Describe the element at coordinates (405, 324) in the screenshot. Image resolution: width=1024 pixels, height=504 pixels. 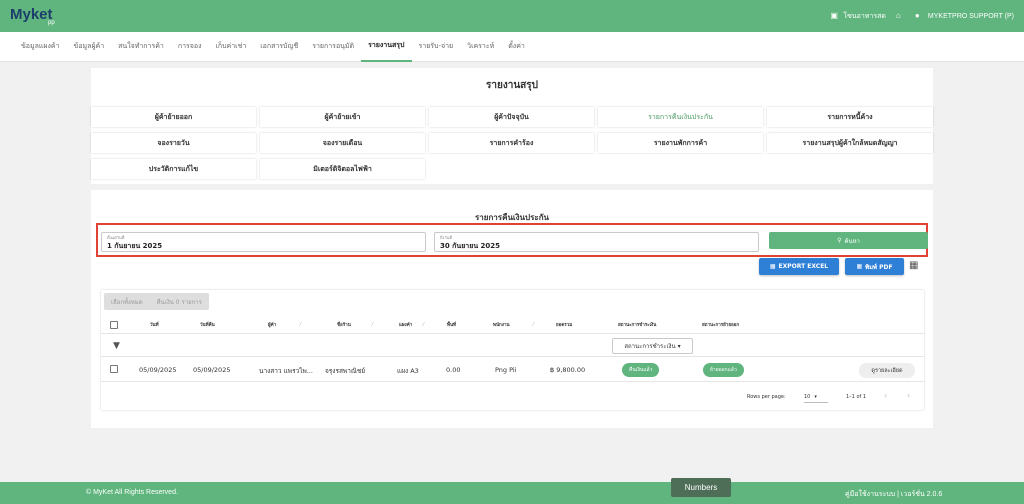
I see `col-stall: แผงค้า` at that location.